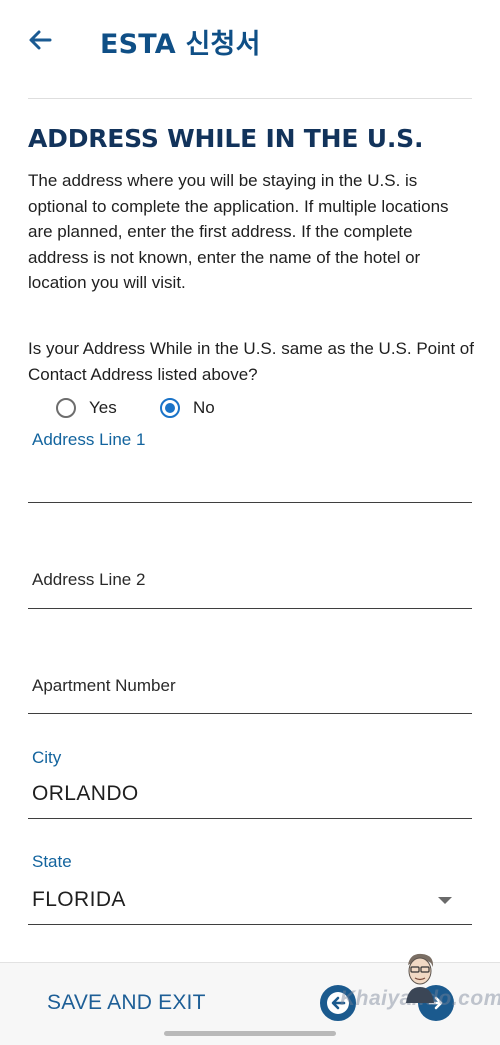  Describe the element at coordinates (47, 757) in the screenshot. I see `city-label: City` at that location.